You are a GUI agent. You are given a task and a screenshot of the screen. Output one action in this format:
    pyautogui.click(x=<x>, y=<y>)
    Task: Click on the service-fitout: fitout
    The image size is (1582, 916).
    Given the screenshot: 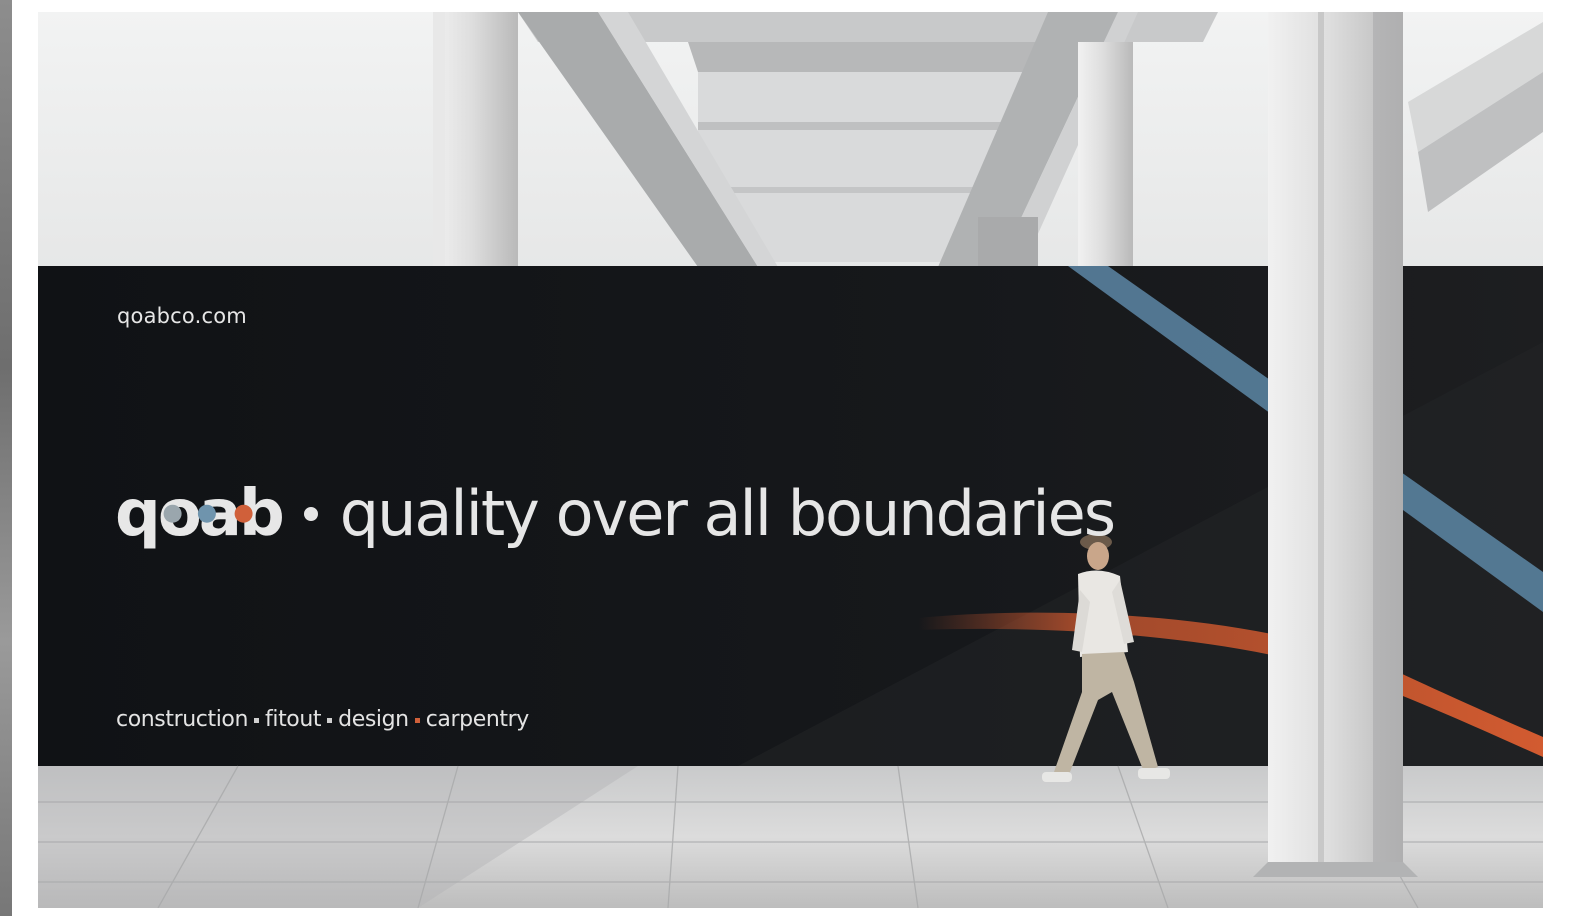 What is the action you would take?
    pyautogui.click(x=293, y=719)
    